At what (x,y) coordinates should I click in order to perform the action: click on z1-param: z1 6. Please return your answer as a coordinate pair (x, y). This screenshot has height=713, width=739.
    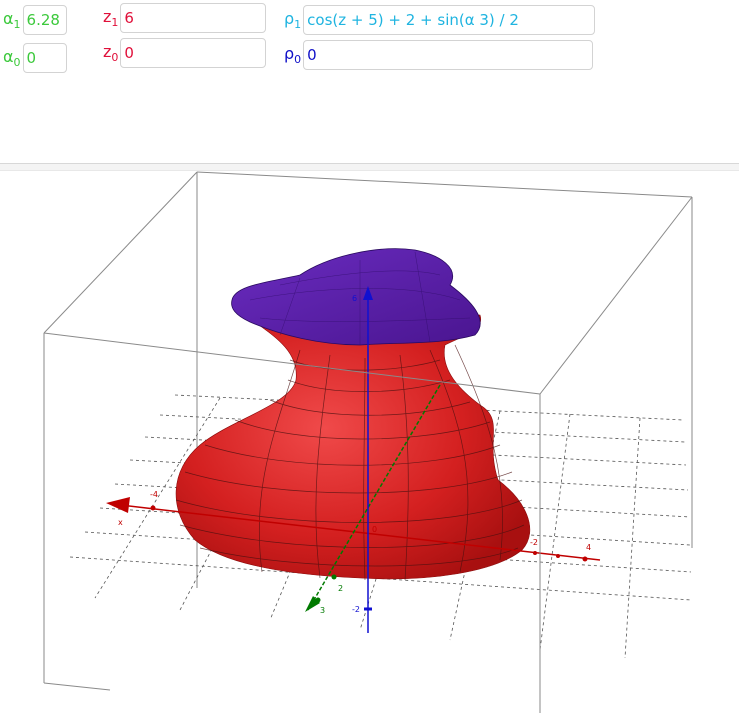
    Looking at the image, I should click on (185, 18).